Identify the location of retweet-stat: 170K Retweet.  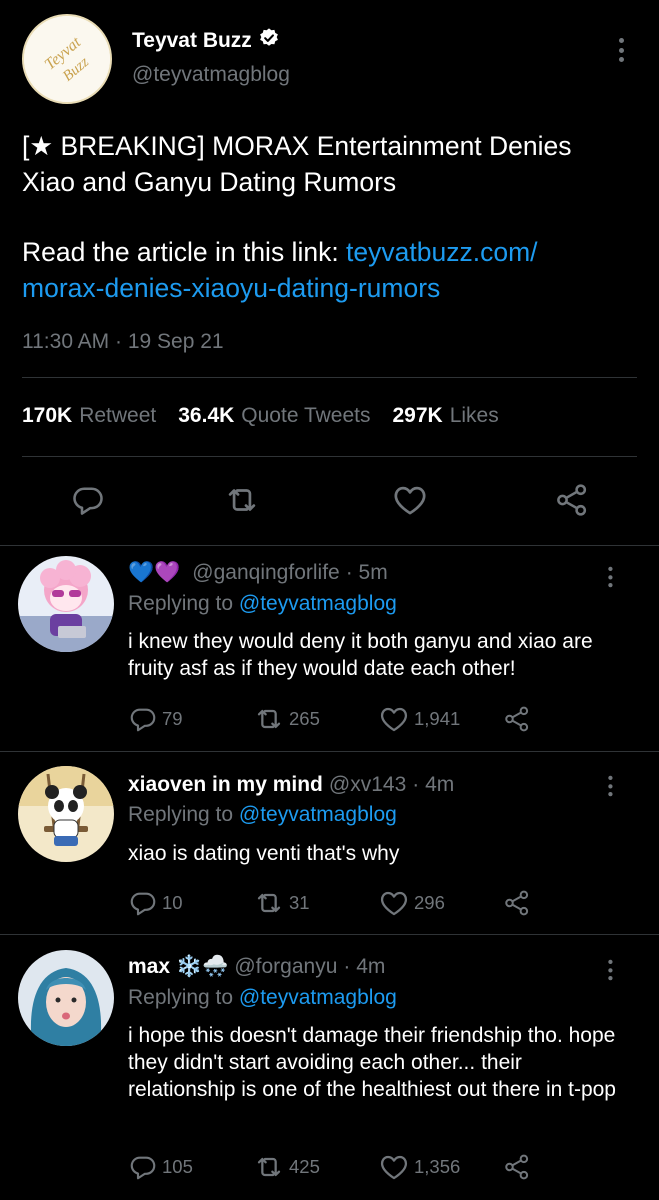
(89, 416).